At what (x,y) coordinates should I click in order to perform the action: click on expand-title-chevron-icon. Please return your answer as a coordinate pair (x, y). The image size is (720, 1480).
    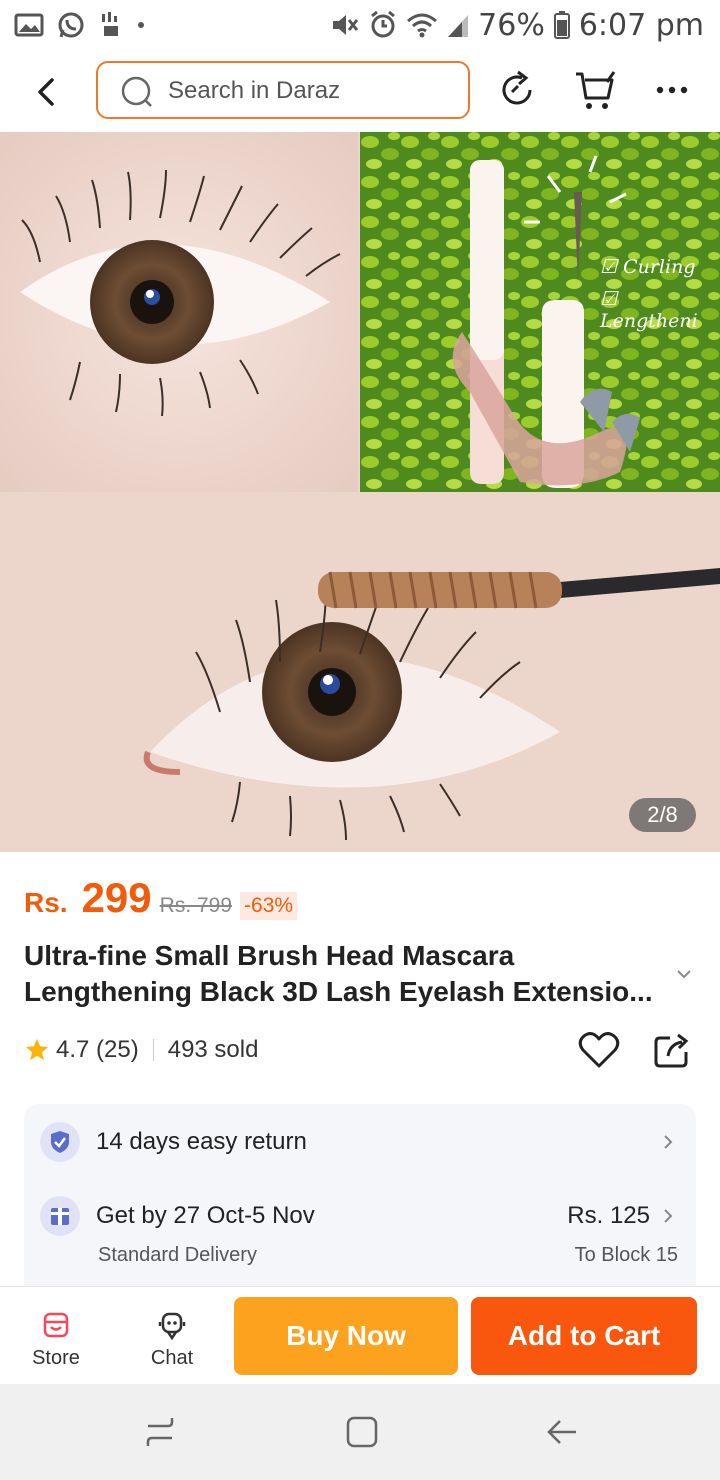
    Looking at the image, I should click on (684, 974).